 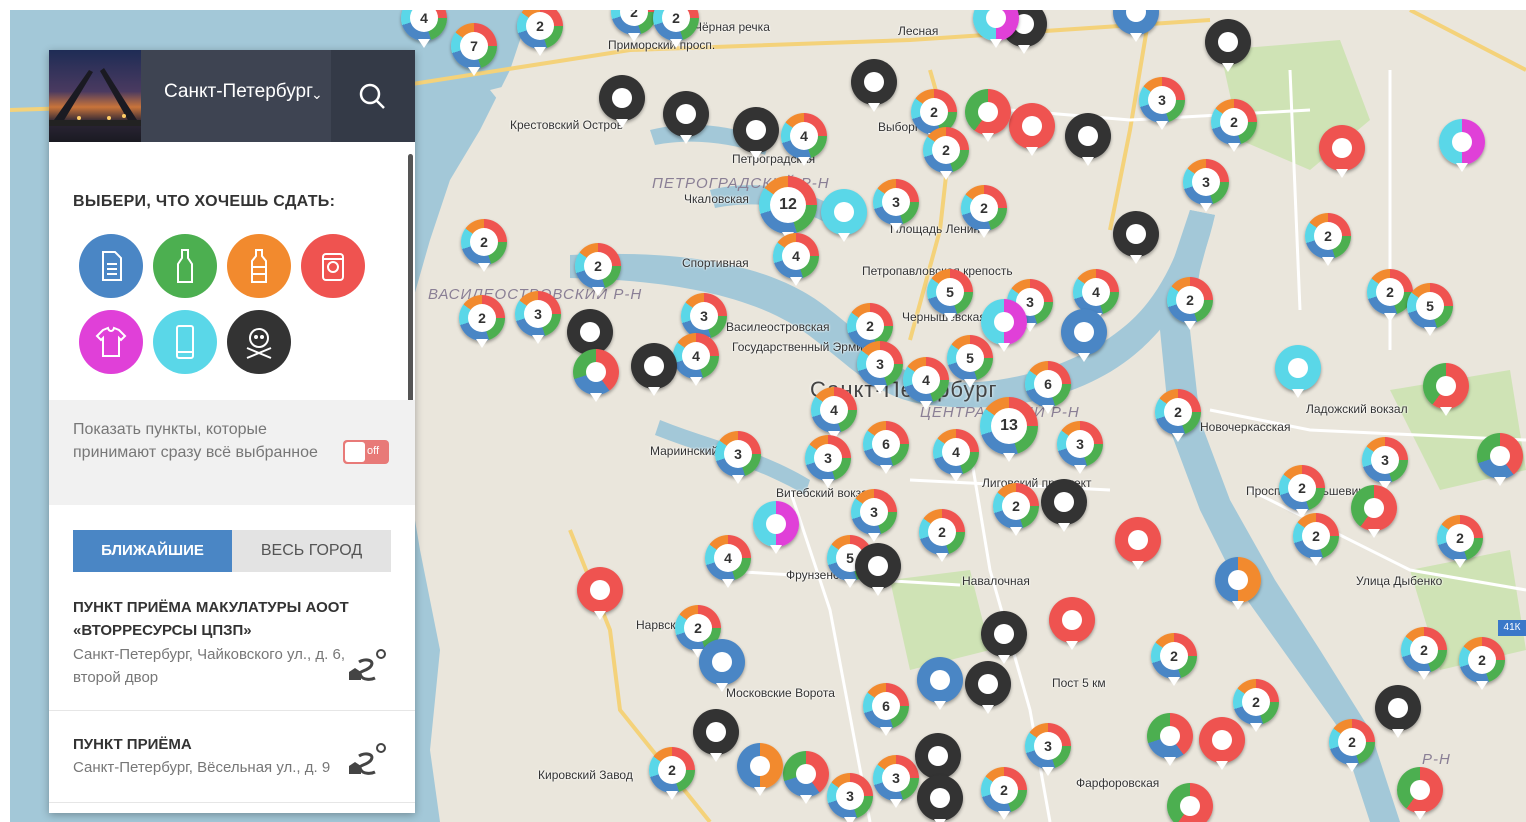 I want to click on category-electronics, so click(x=185, y=342).